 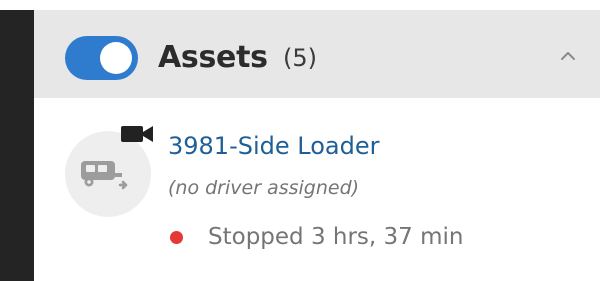 What do you see at coordinates (17, 140) in the screenshot?
I see `left-sidebar-edge` at bounding box center [17, 140].